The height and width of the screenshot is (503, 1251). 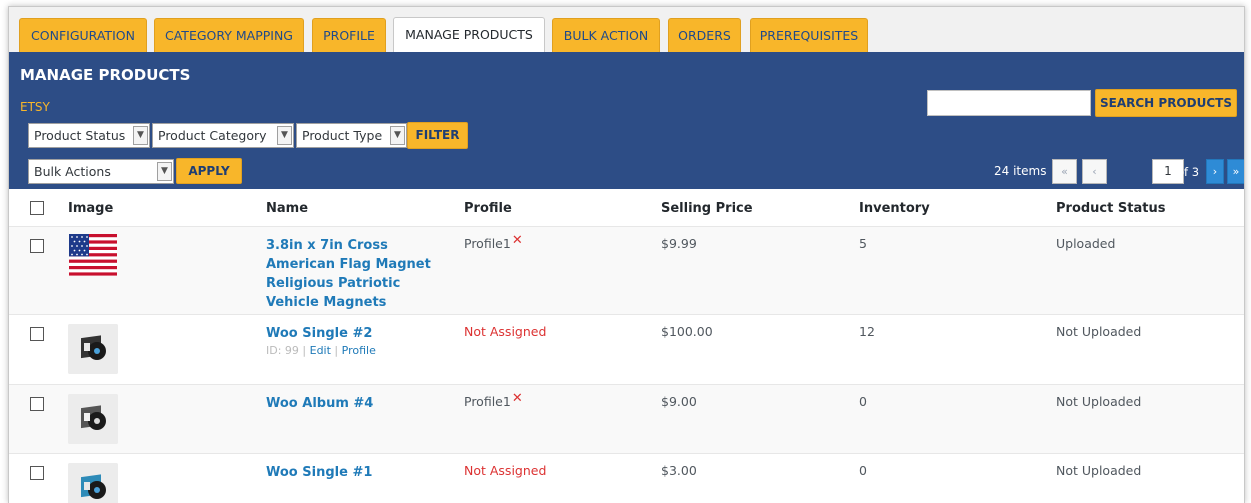 I want to click on product-name-link: Woo Single #1, so click(x=361, y=472).